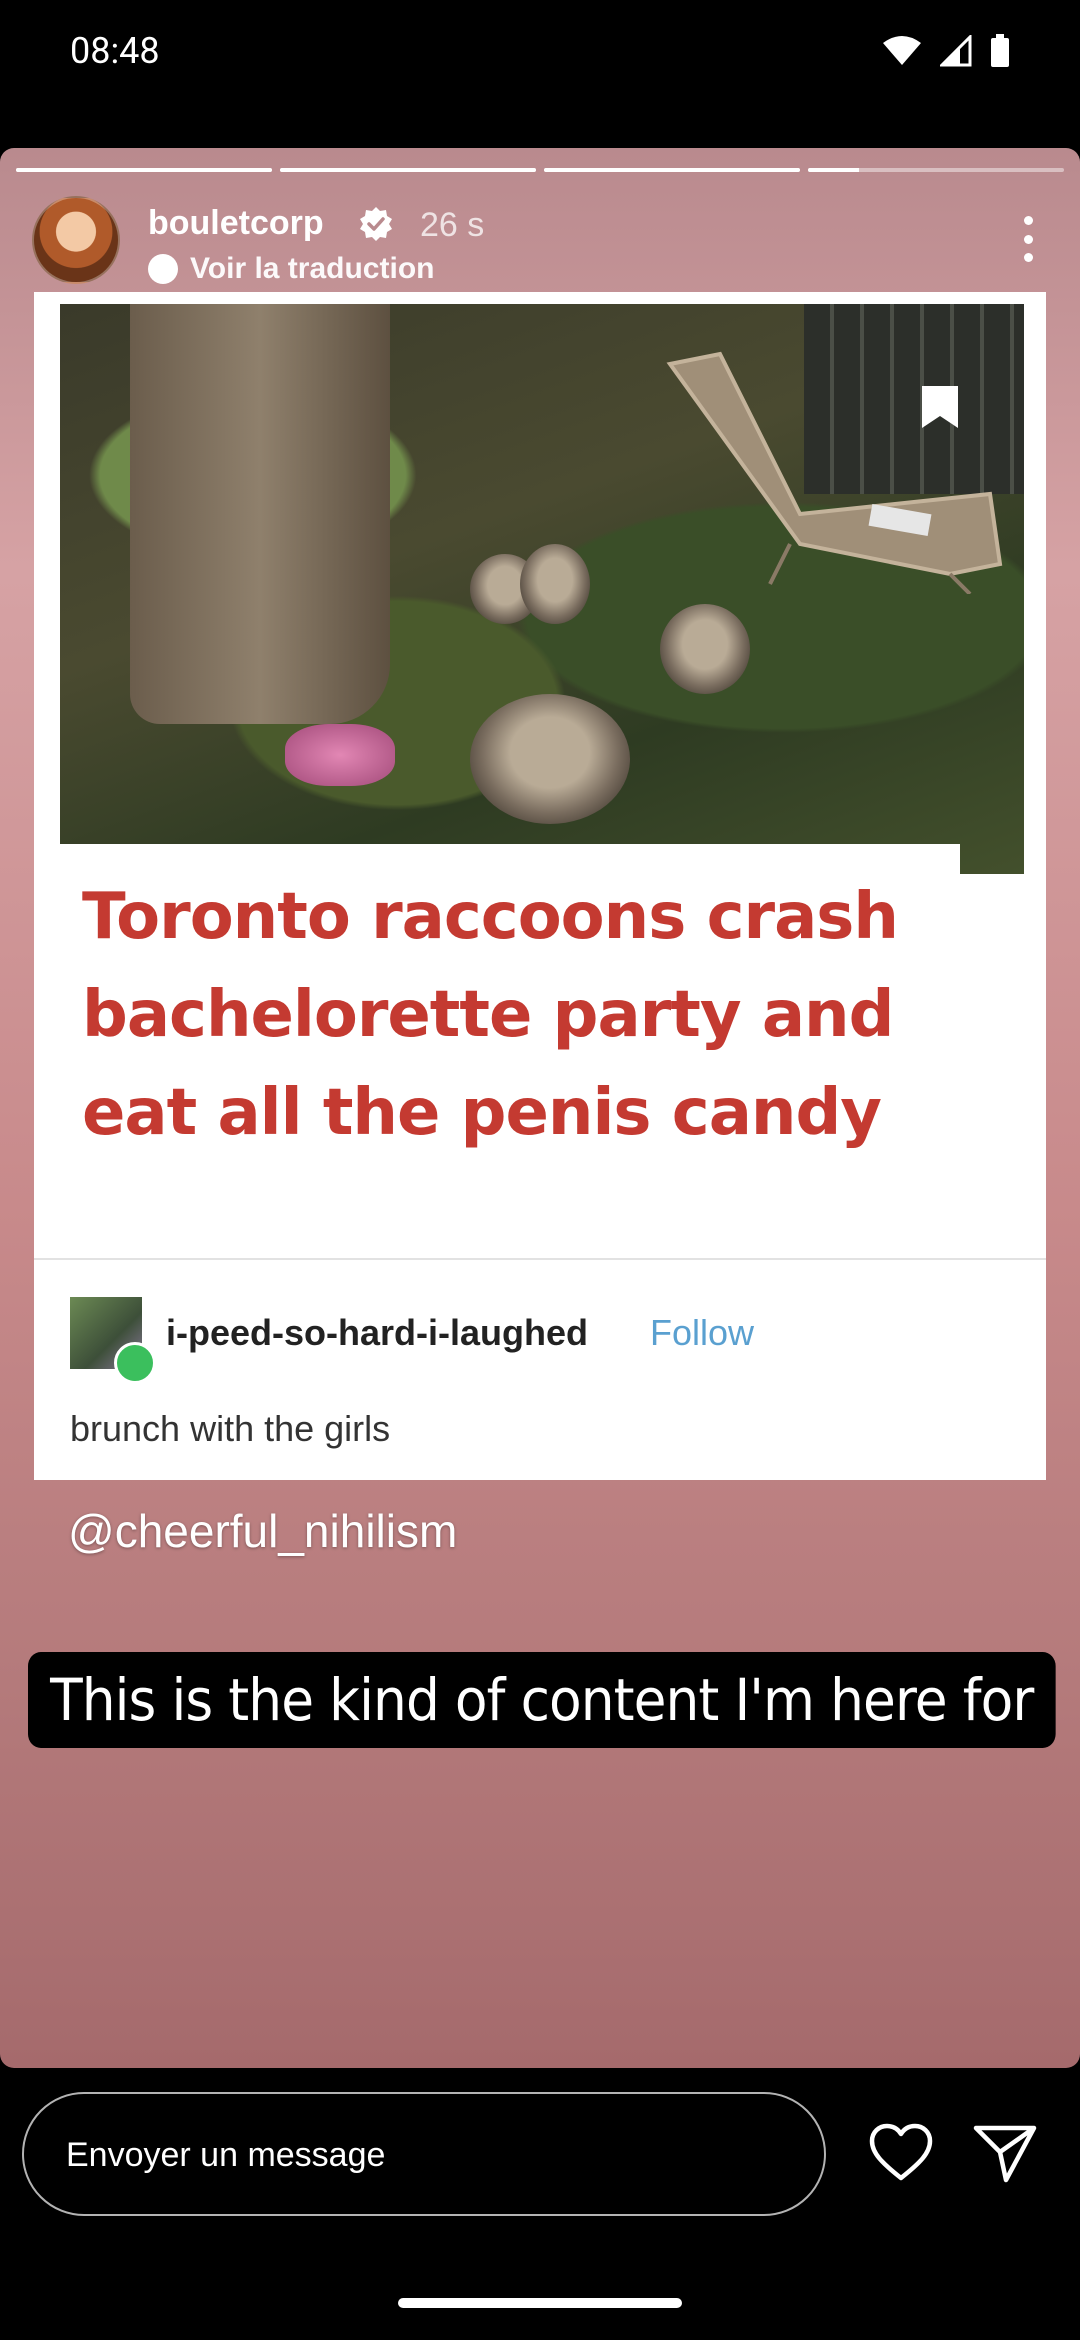  I want to click on tumblr-username: i-peed-so-hard-i-laughed, so click(377, 1332).